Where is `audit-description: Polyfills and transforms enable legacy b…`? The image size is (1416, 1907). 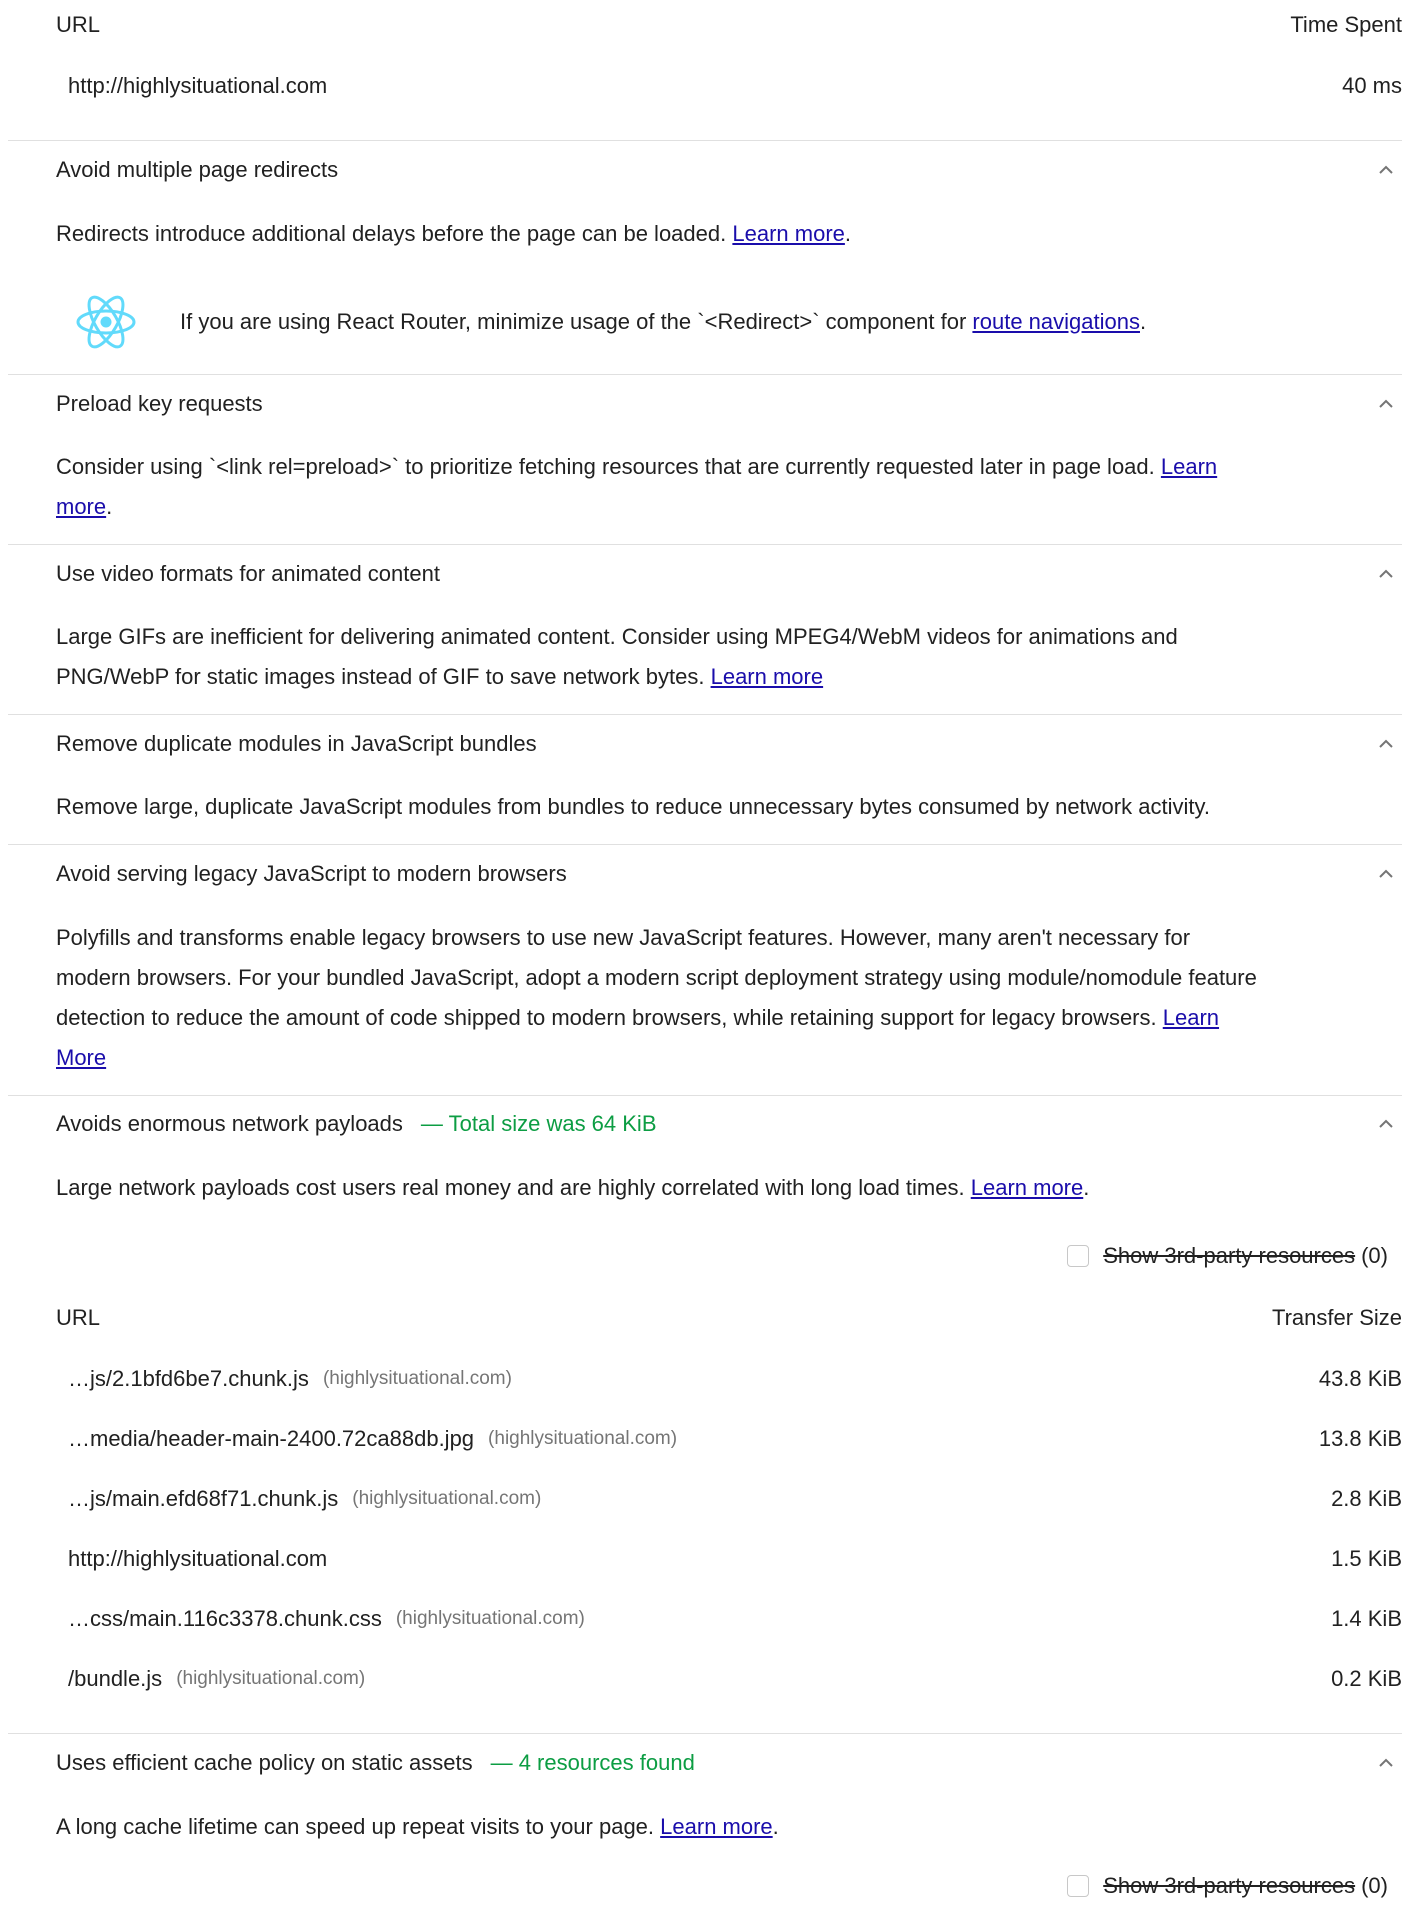 audit-description: Polyfills and transforms enable legacy b… is located at coordinates (656, 997).